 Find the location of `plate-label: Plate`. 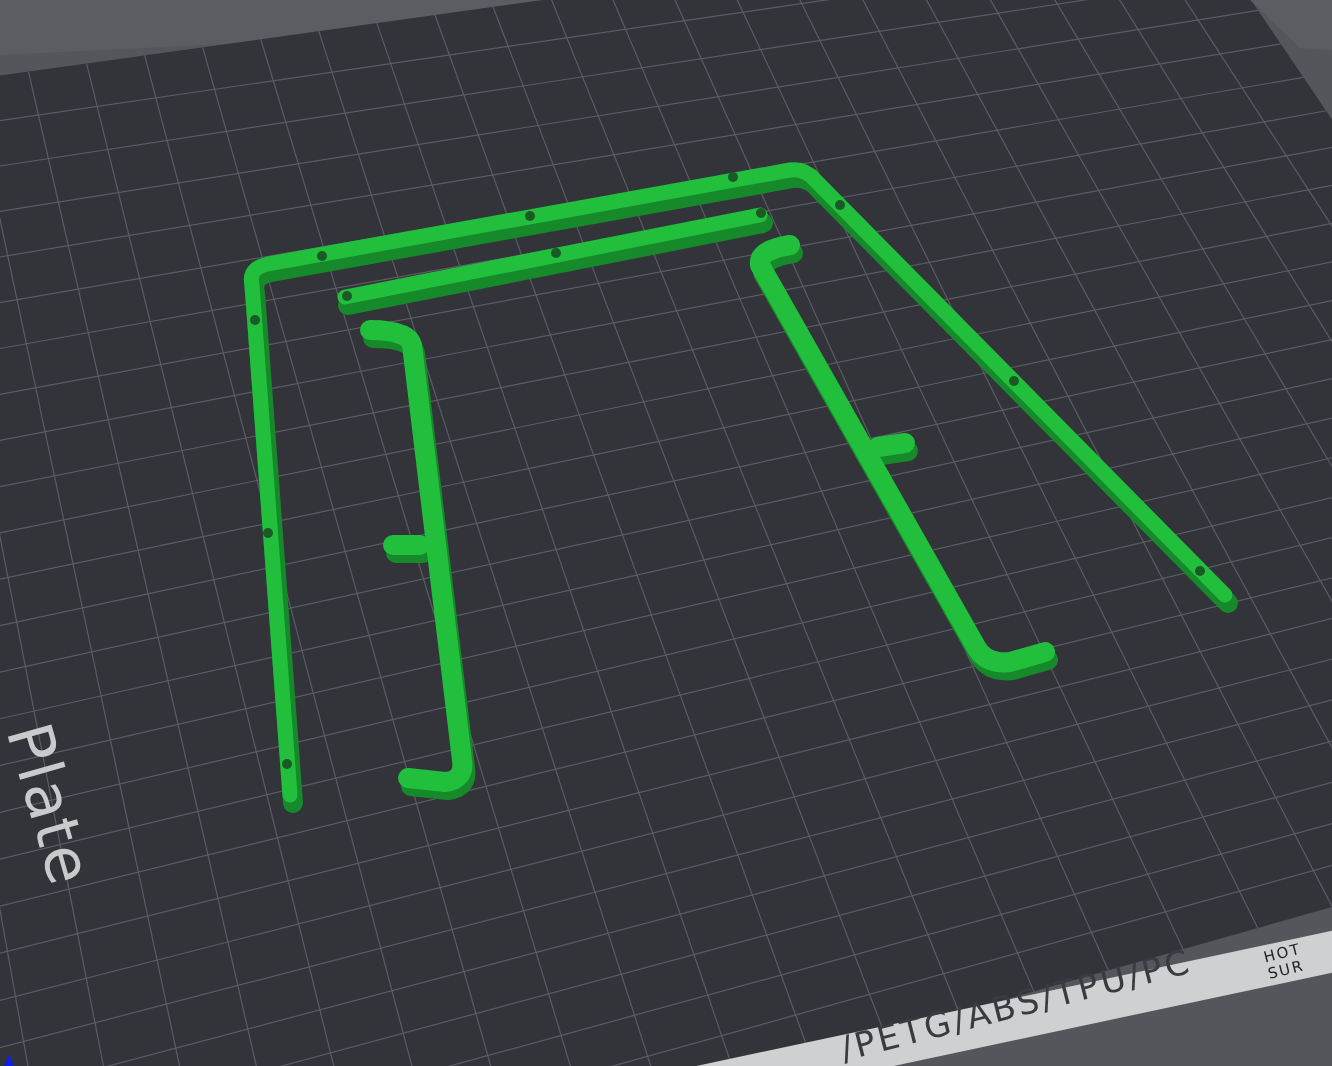

plate-label: Plate is located at coordinates (54, 804).